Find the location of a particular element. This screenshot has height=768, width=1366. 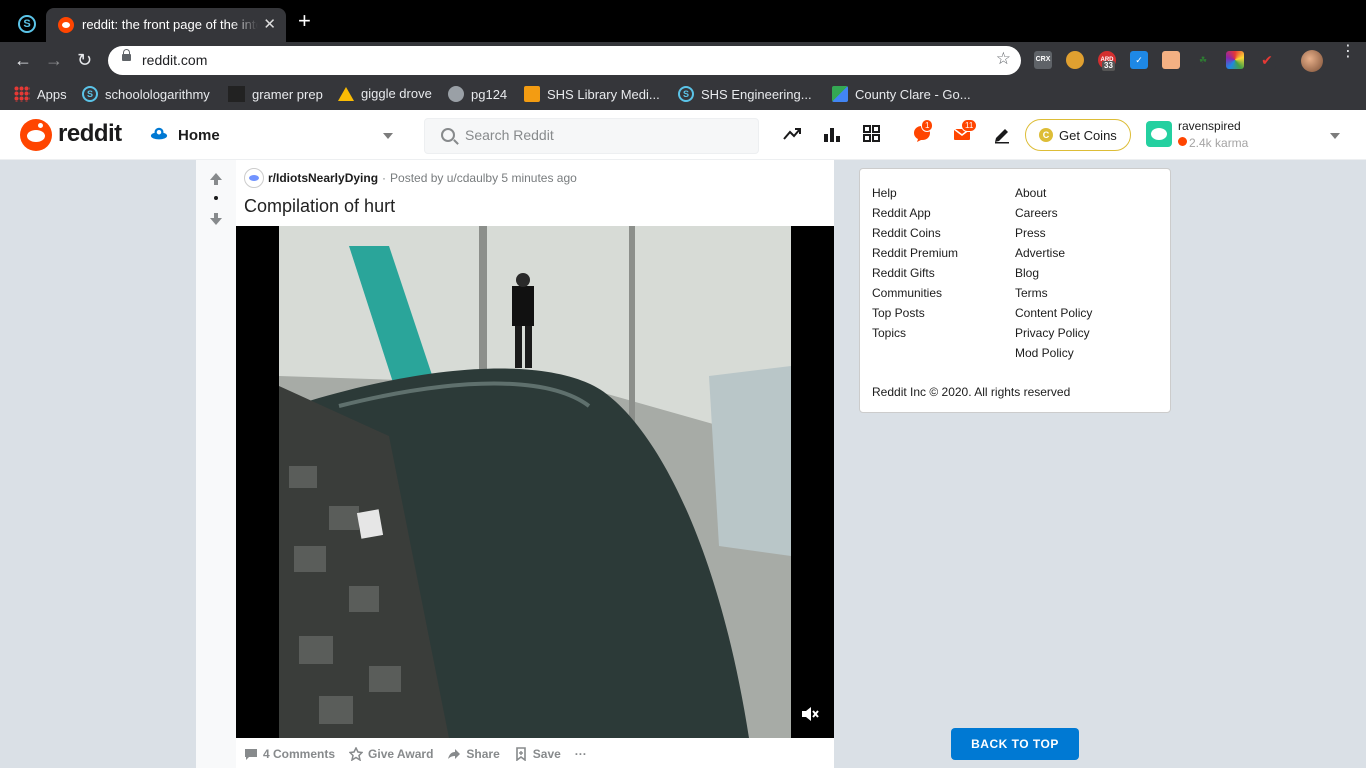

comment-icon is located at coordinates (251, 754).